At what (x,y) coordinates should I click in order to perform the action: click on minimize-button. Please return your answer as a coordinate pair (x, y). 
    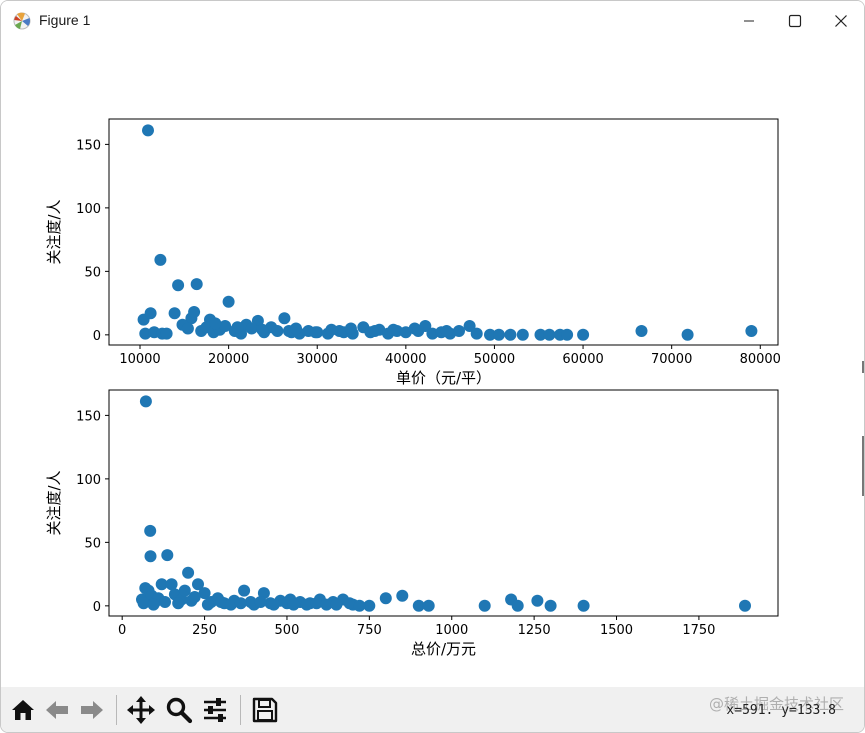
    Looking at the image, I should click on (749, 21).